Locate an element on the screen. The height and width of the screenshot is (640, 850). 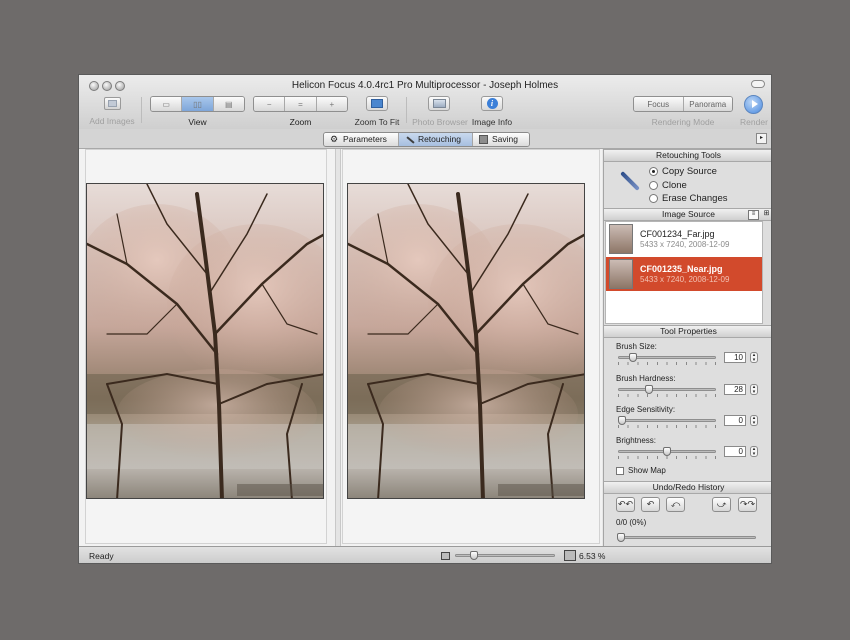
image-source-header: Image Source ≡ ⊞ is located at coordinates (687, 214).